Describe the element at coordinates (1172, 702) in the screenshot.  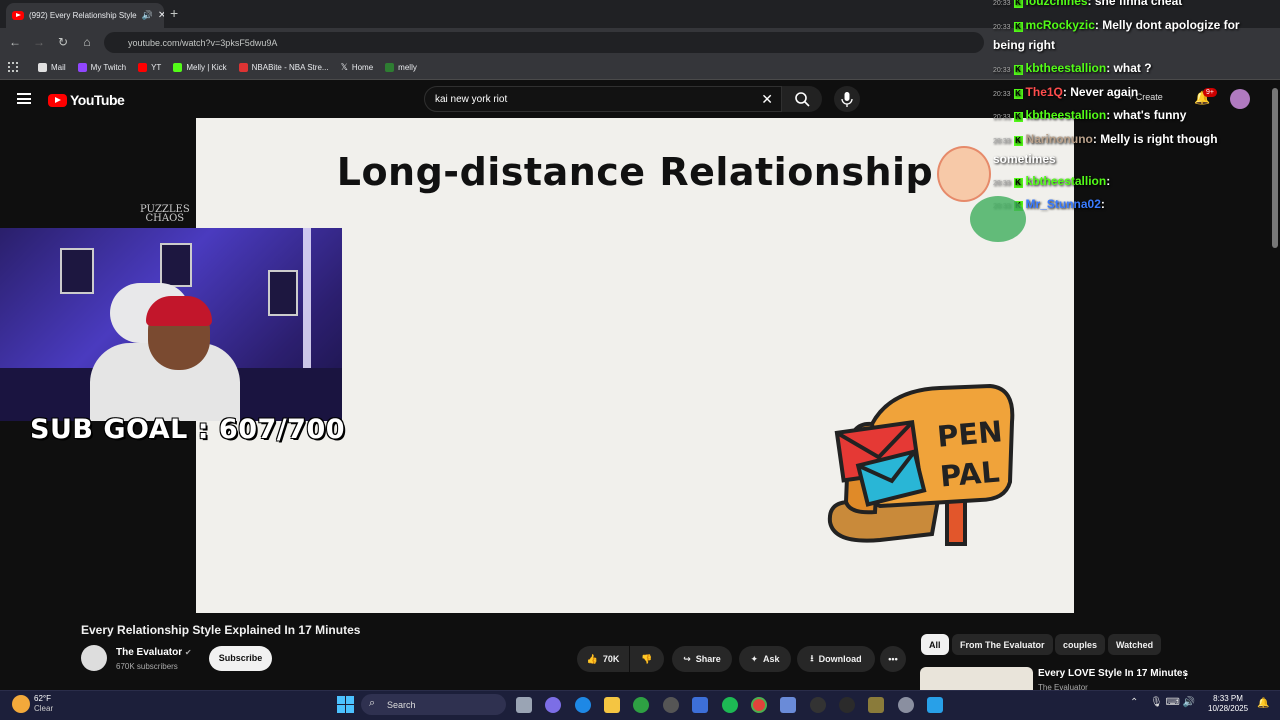
I see `tray-icons: 🎙 ⌨ 🔊` at that location.